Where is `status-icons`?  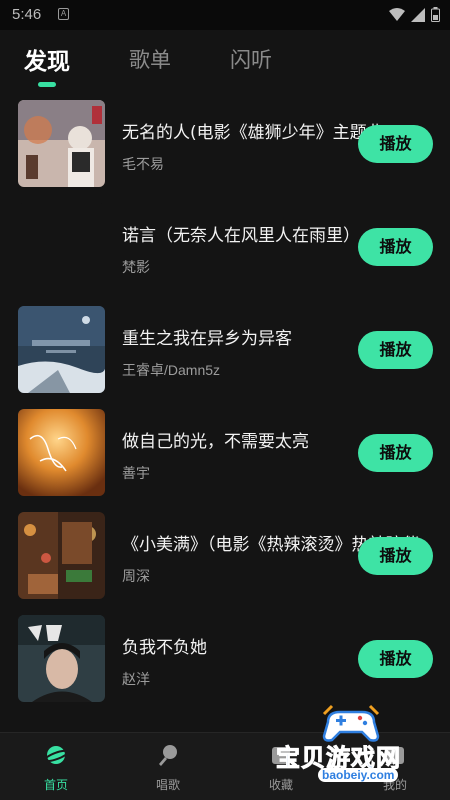
status-icons is located at coordinates (414, 14).